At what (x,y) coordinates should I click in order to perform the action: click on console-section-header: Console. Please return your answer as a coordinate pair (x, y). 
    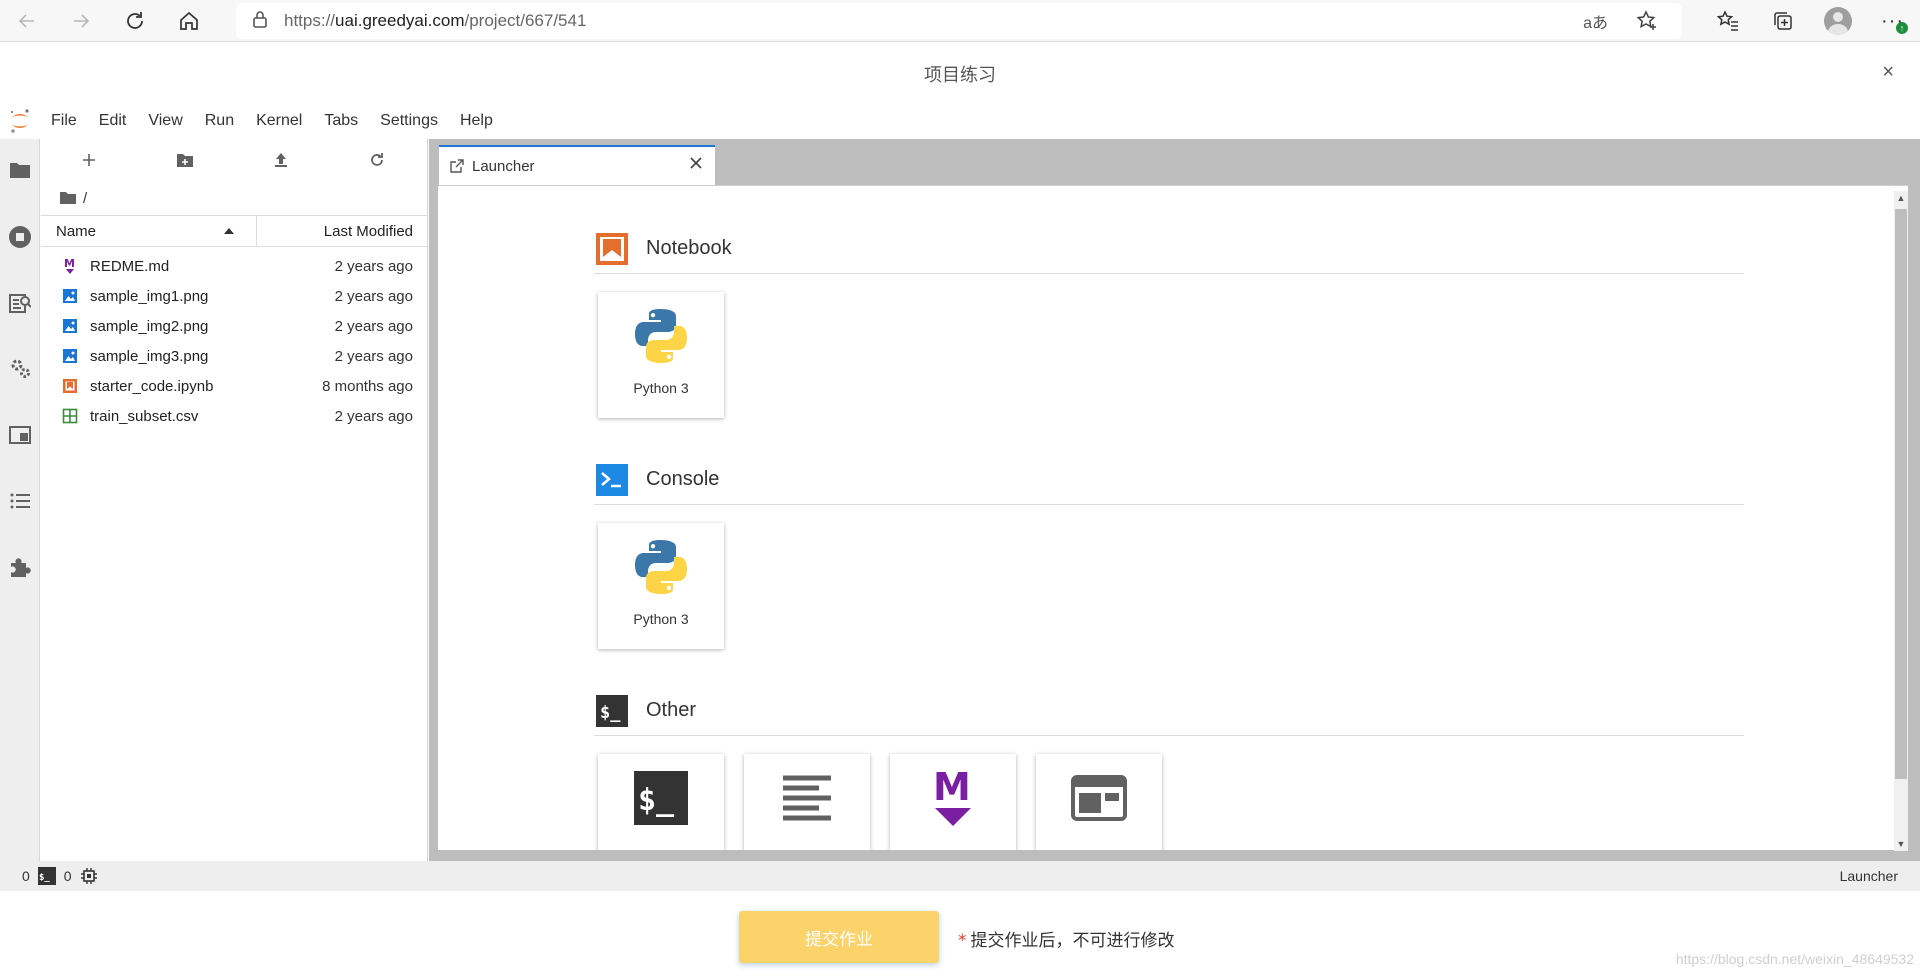
    Looking at the image, I should click on (1169, 483).